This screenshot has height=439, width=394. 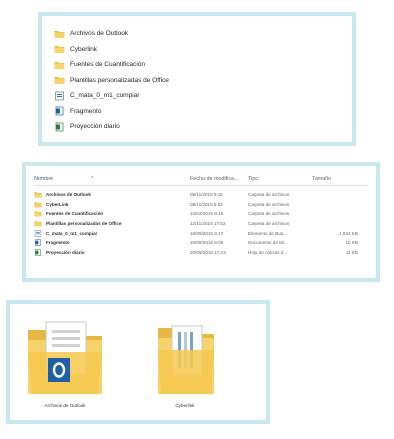 What do you see at coordinates (351, 252) in the screenshot?
I see `row-size: 11 KB` at bounding box center [351, 252].